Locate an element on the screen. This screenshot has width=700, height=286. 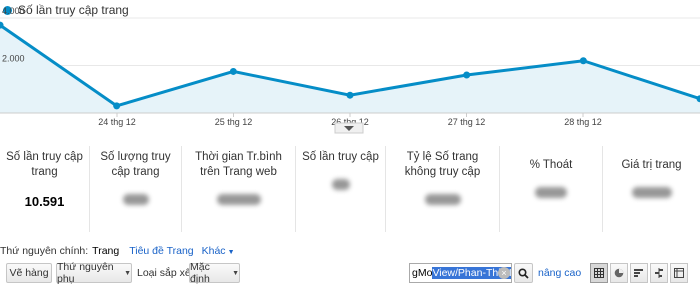
plot-rows-button: Vẽ hàng is located at coordinates (29, 273).